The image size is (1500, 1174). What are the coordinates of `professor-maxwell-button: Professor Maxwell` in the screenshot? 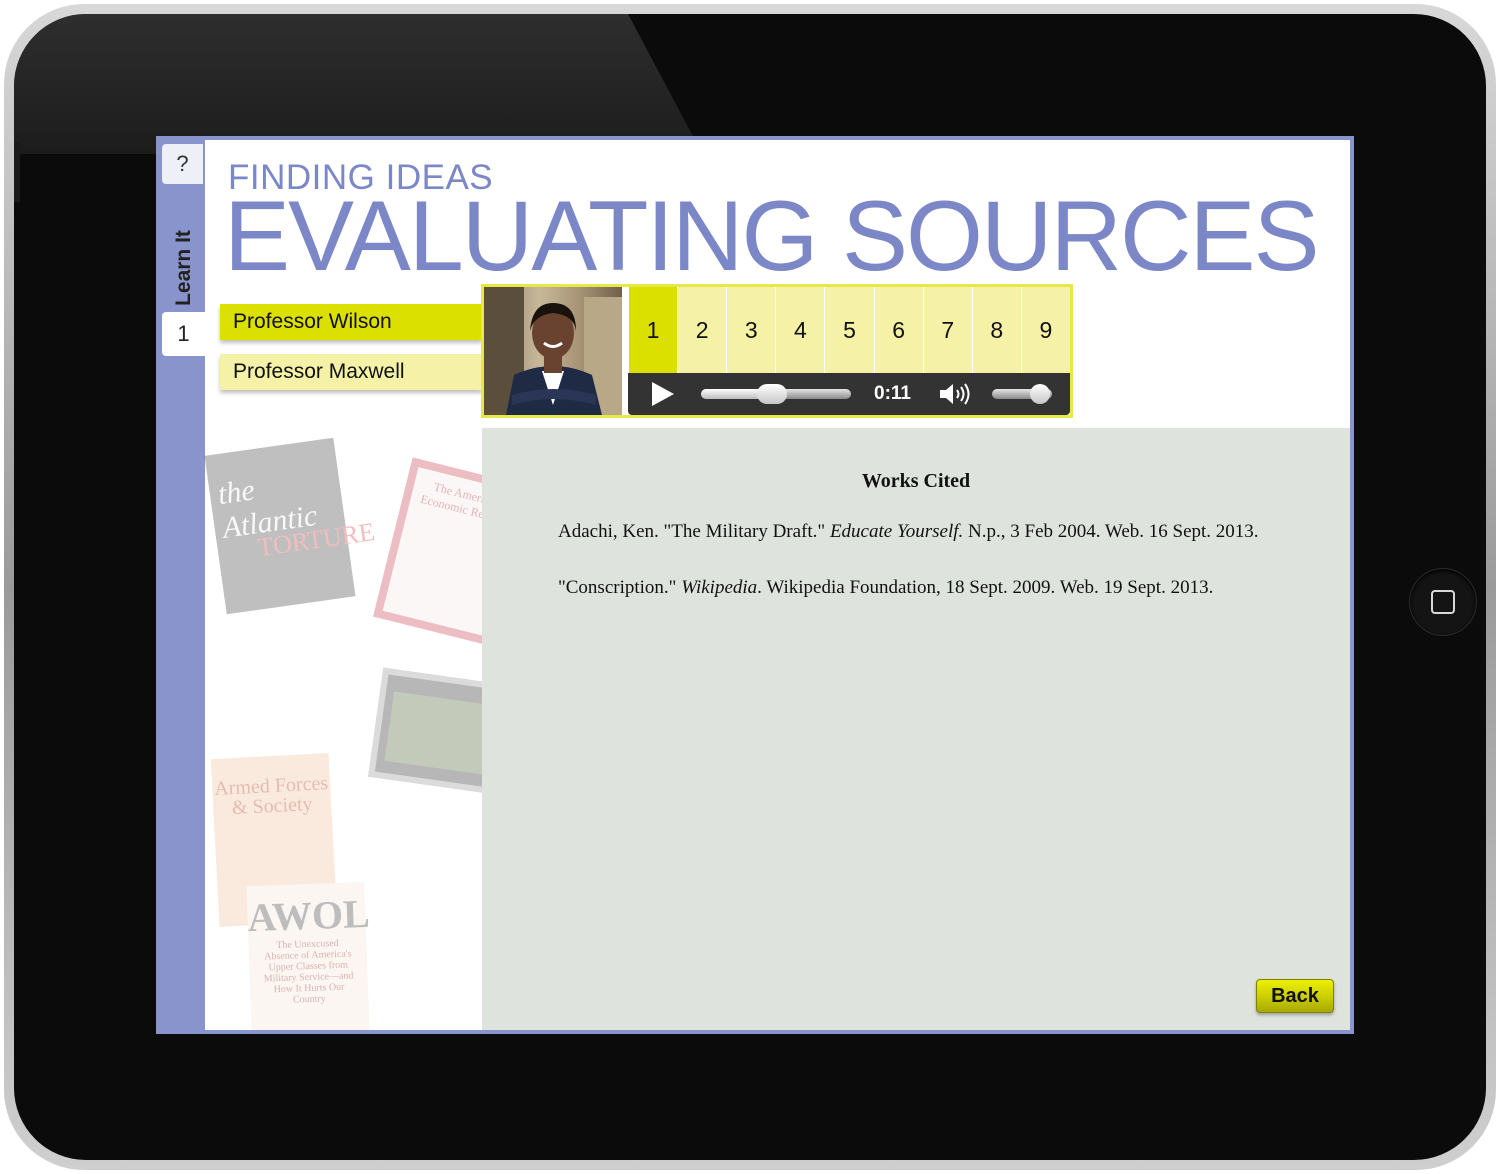 It's located at (351, 372).